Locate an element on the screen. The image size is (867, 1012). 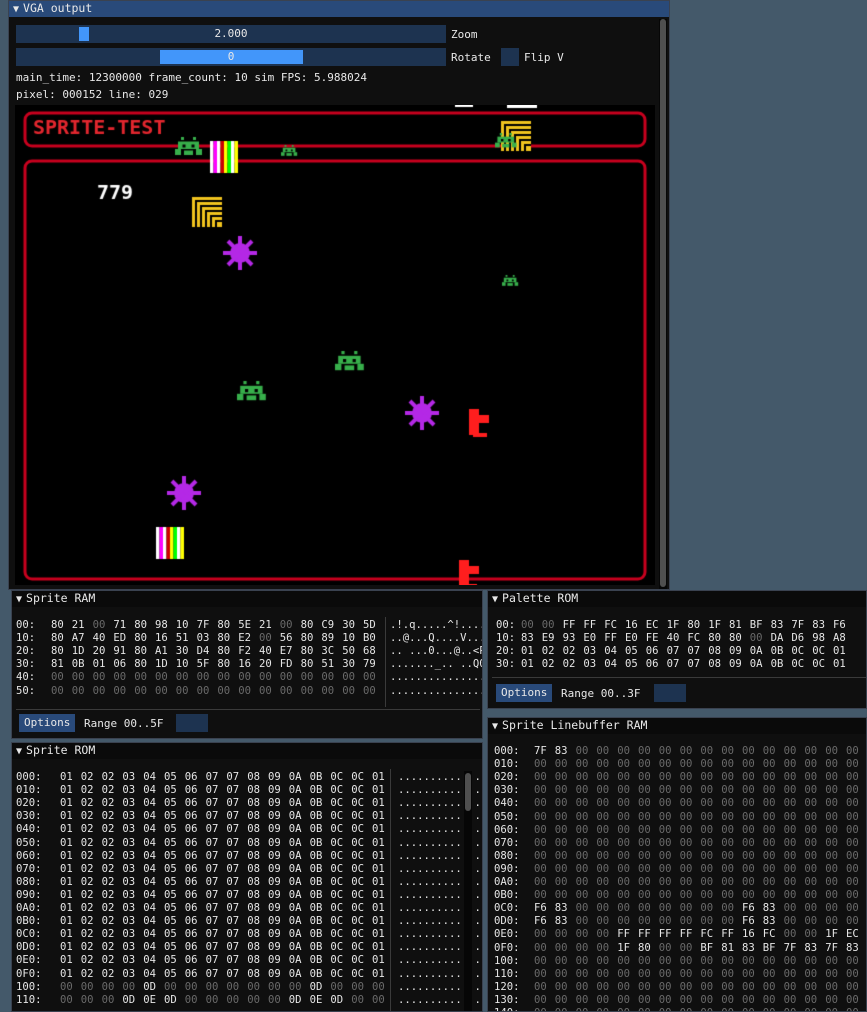
hex-byte: 09 is located at coordinates (274, 869).